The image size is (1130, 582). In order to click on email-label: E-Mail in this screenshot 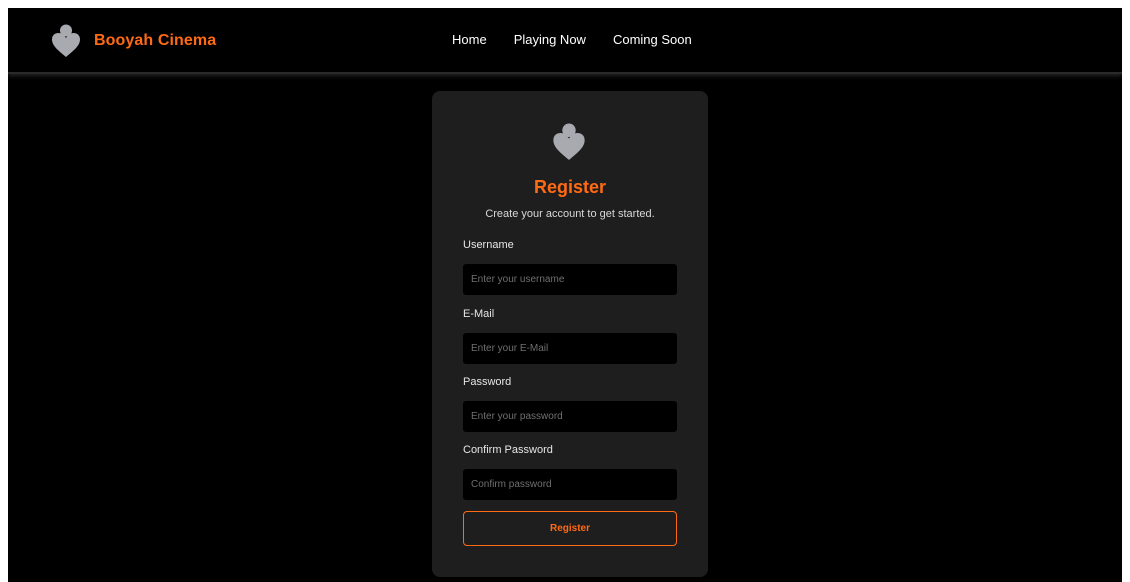, I will do `click(479, 314)`.